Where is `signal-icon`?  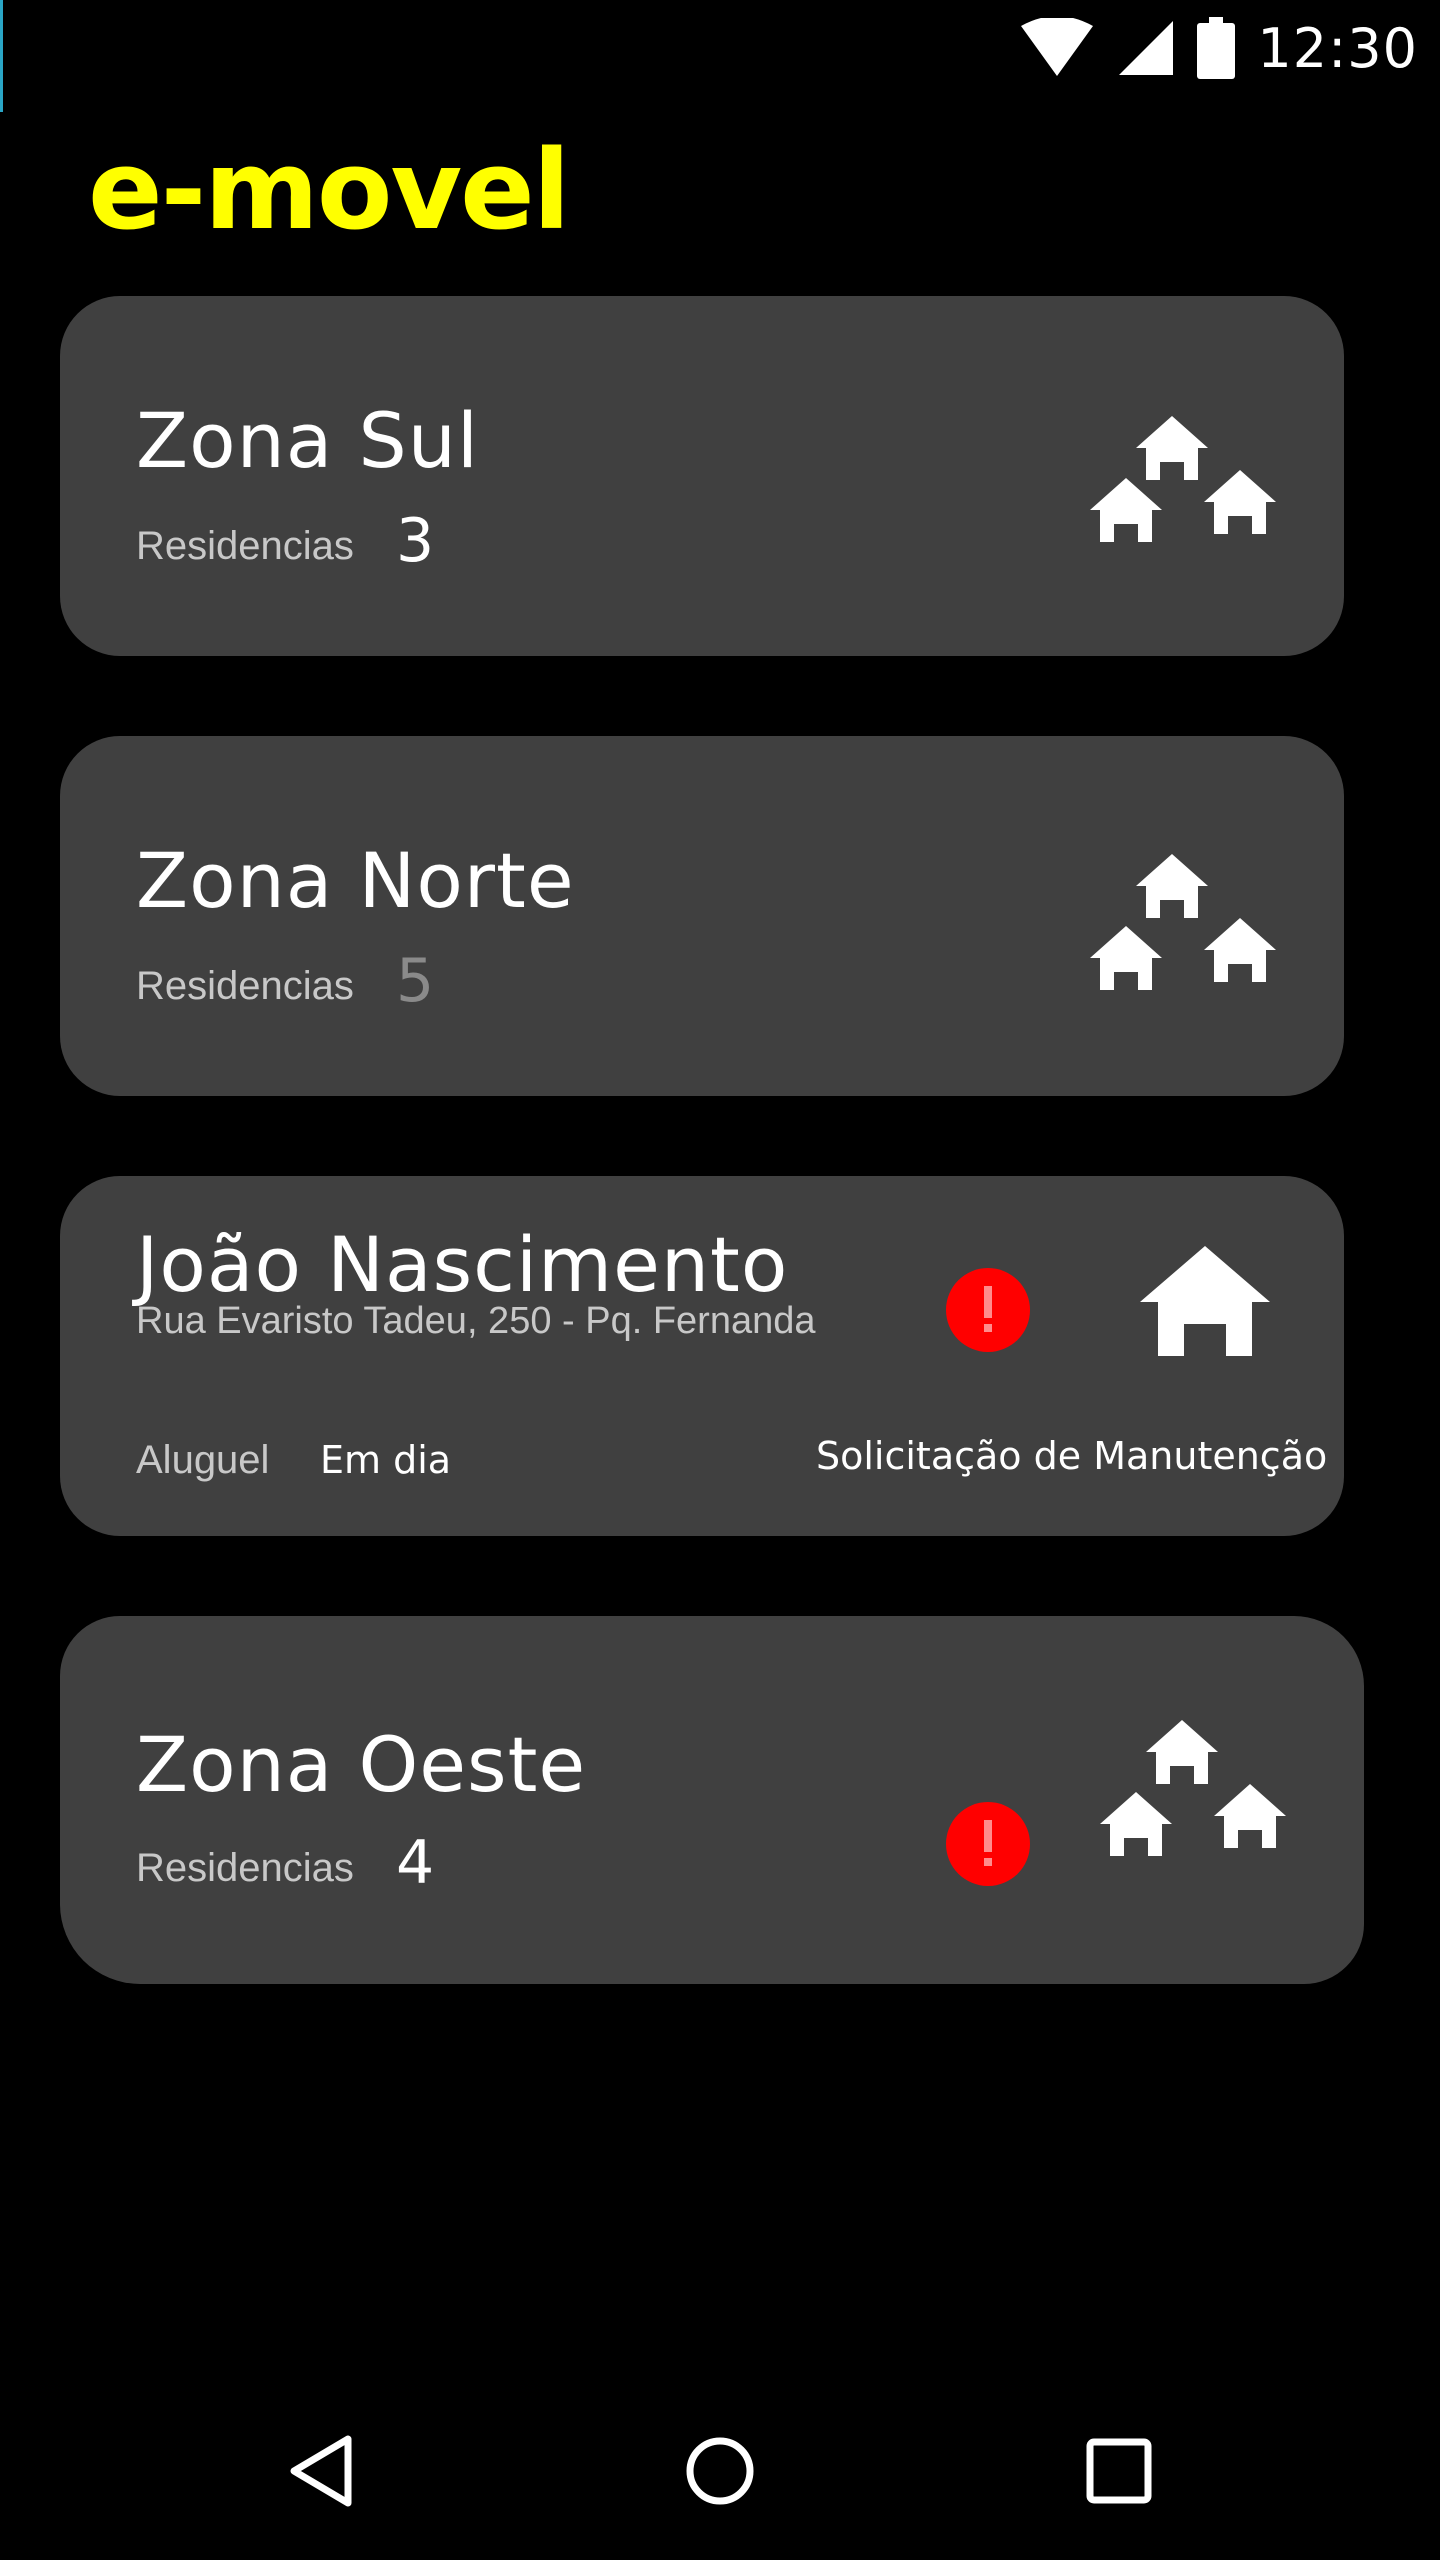
signal-icon is located at coordinates (1146, 48).